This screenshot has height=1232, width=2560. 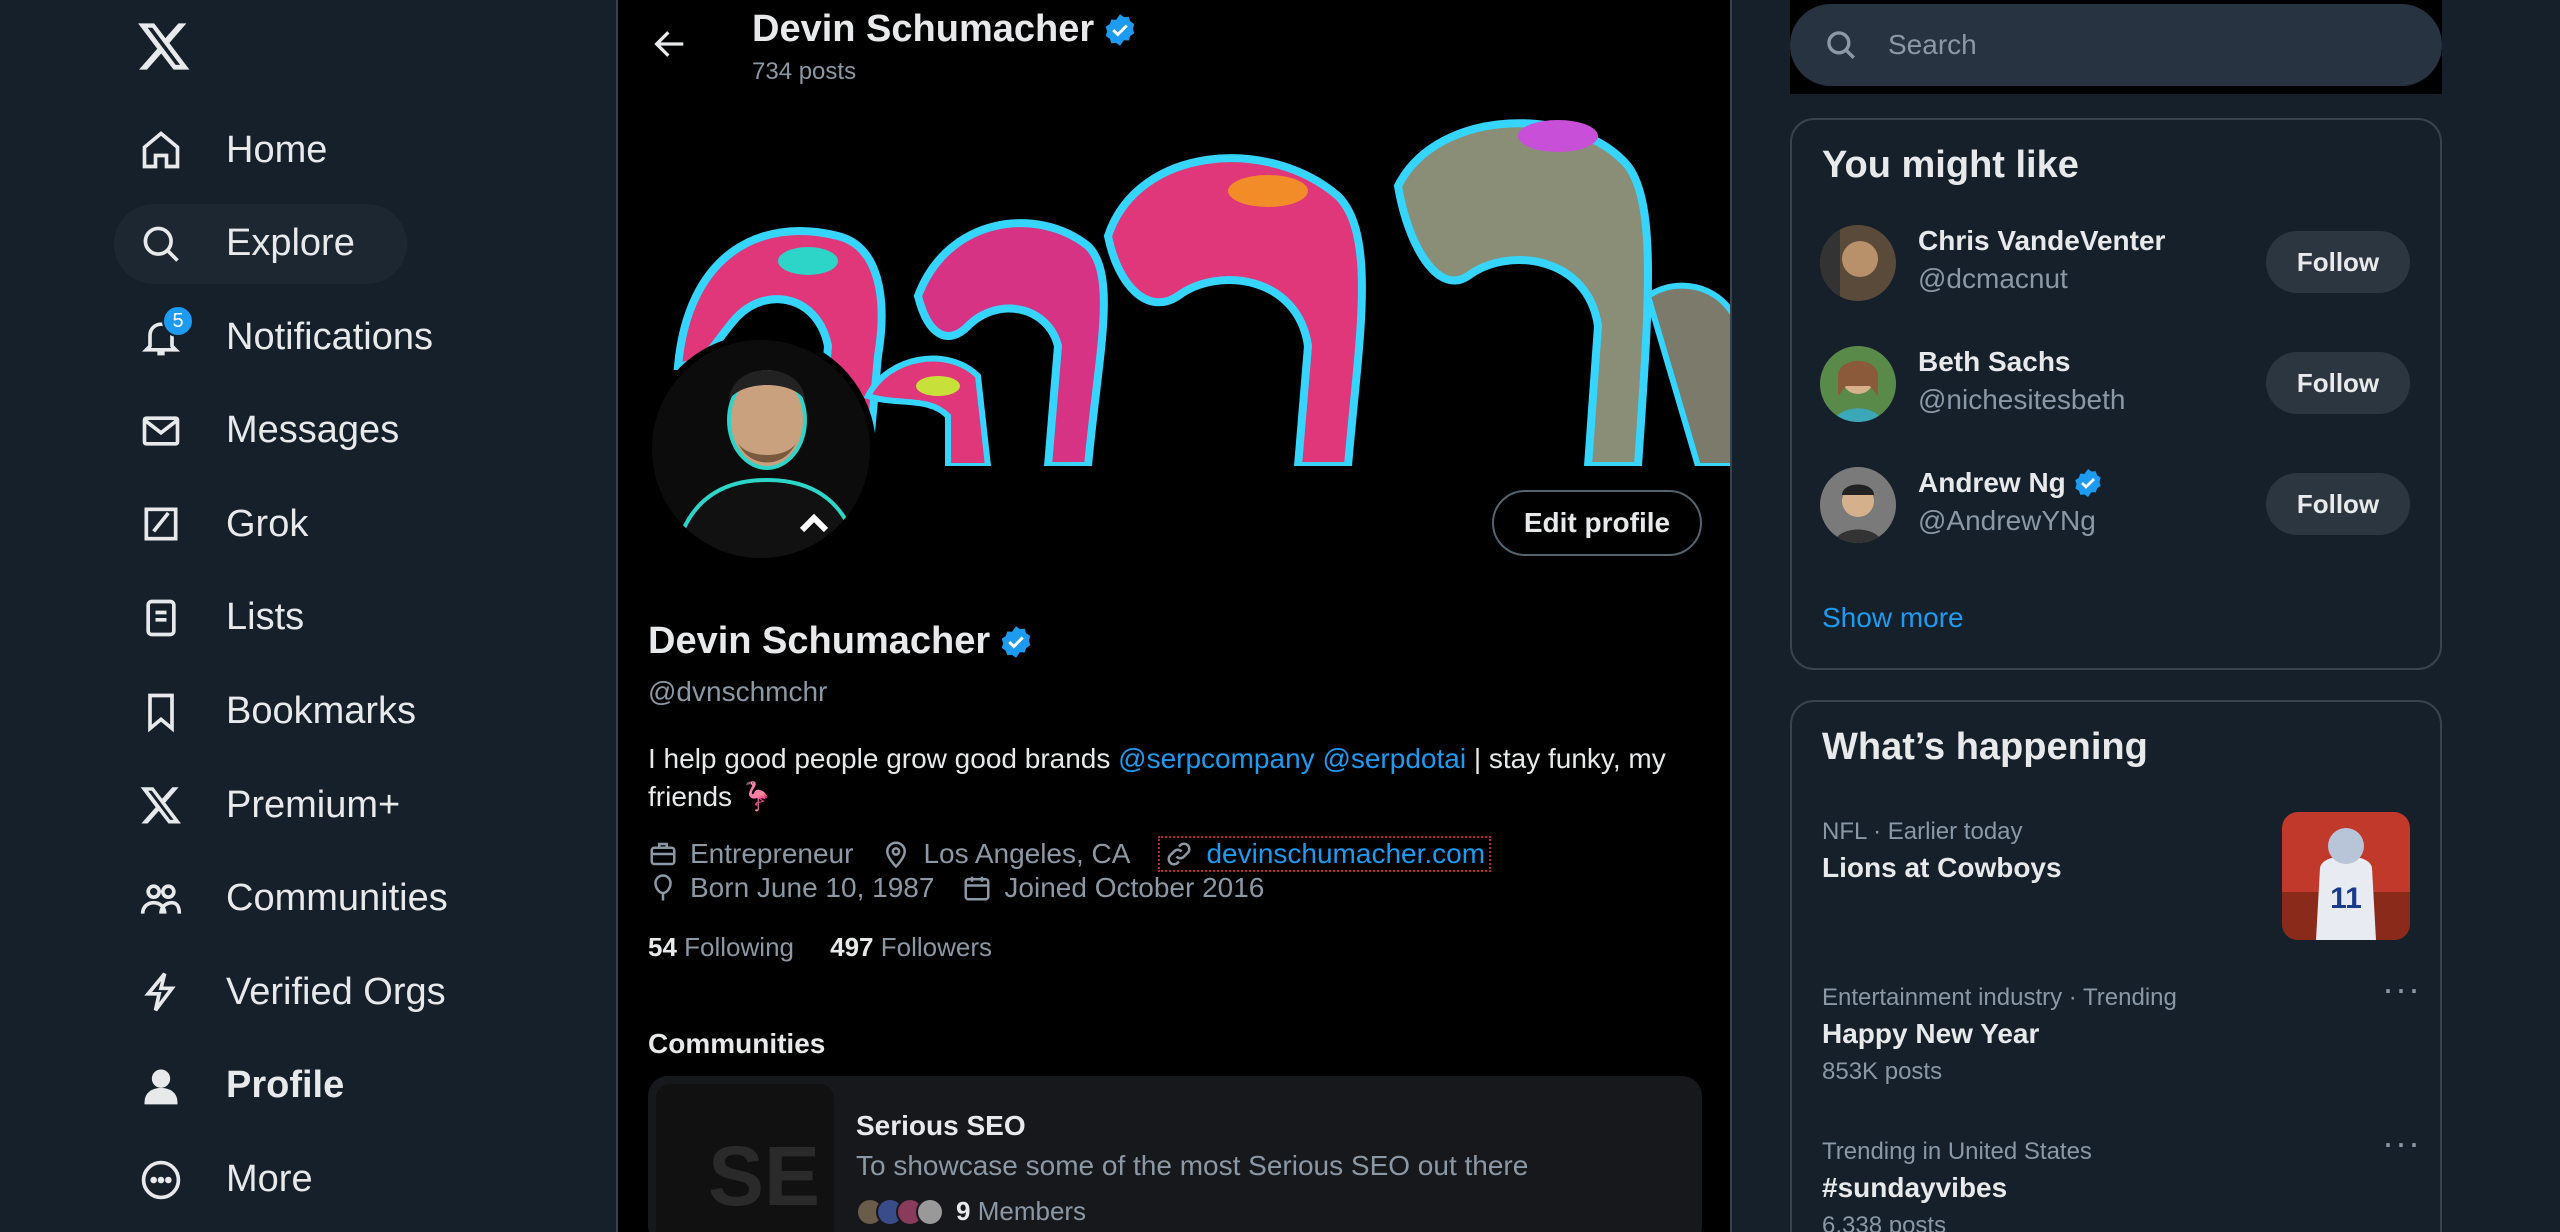 I want to click on search-icon, so click(x=1841, y=45).